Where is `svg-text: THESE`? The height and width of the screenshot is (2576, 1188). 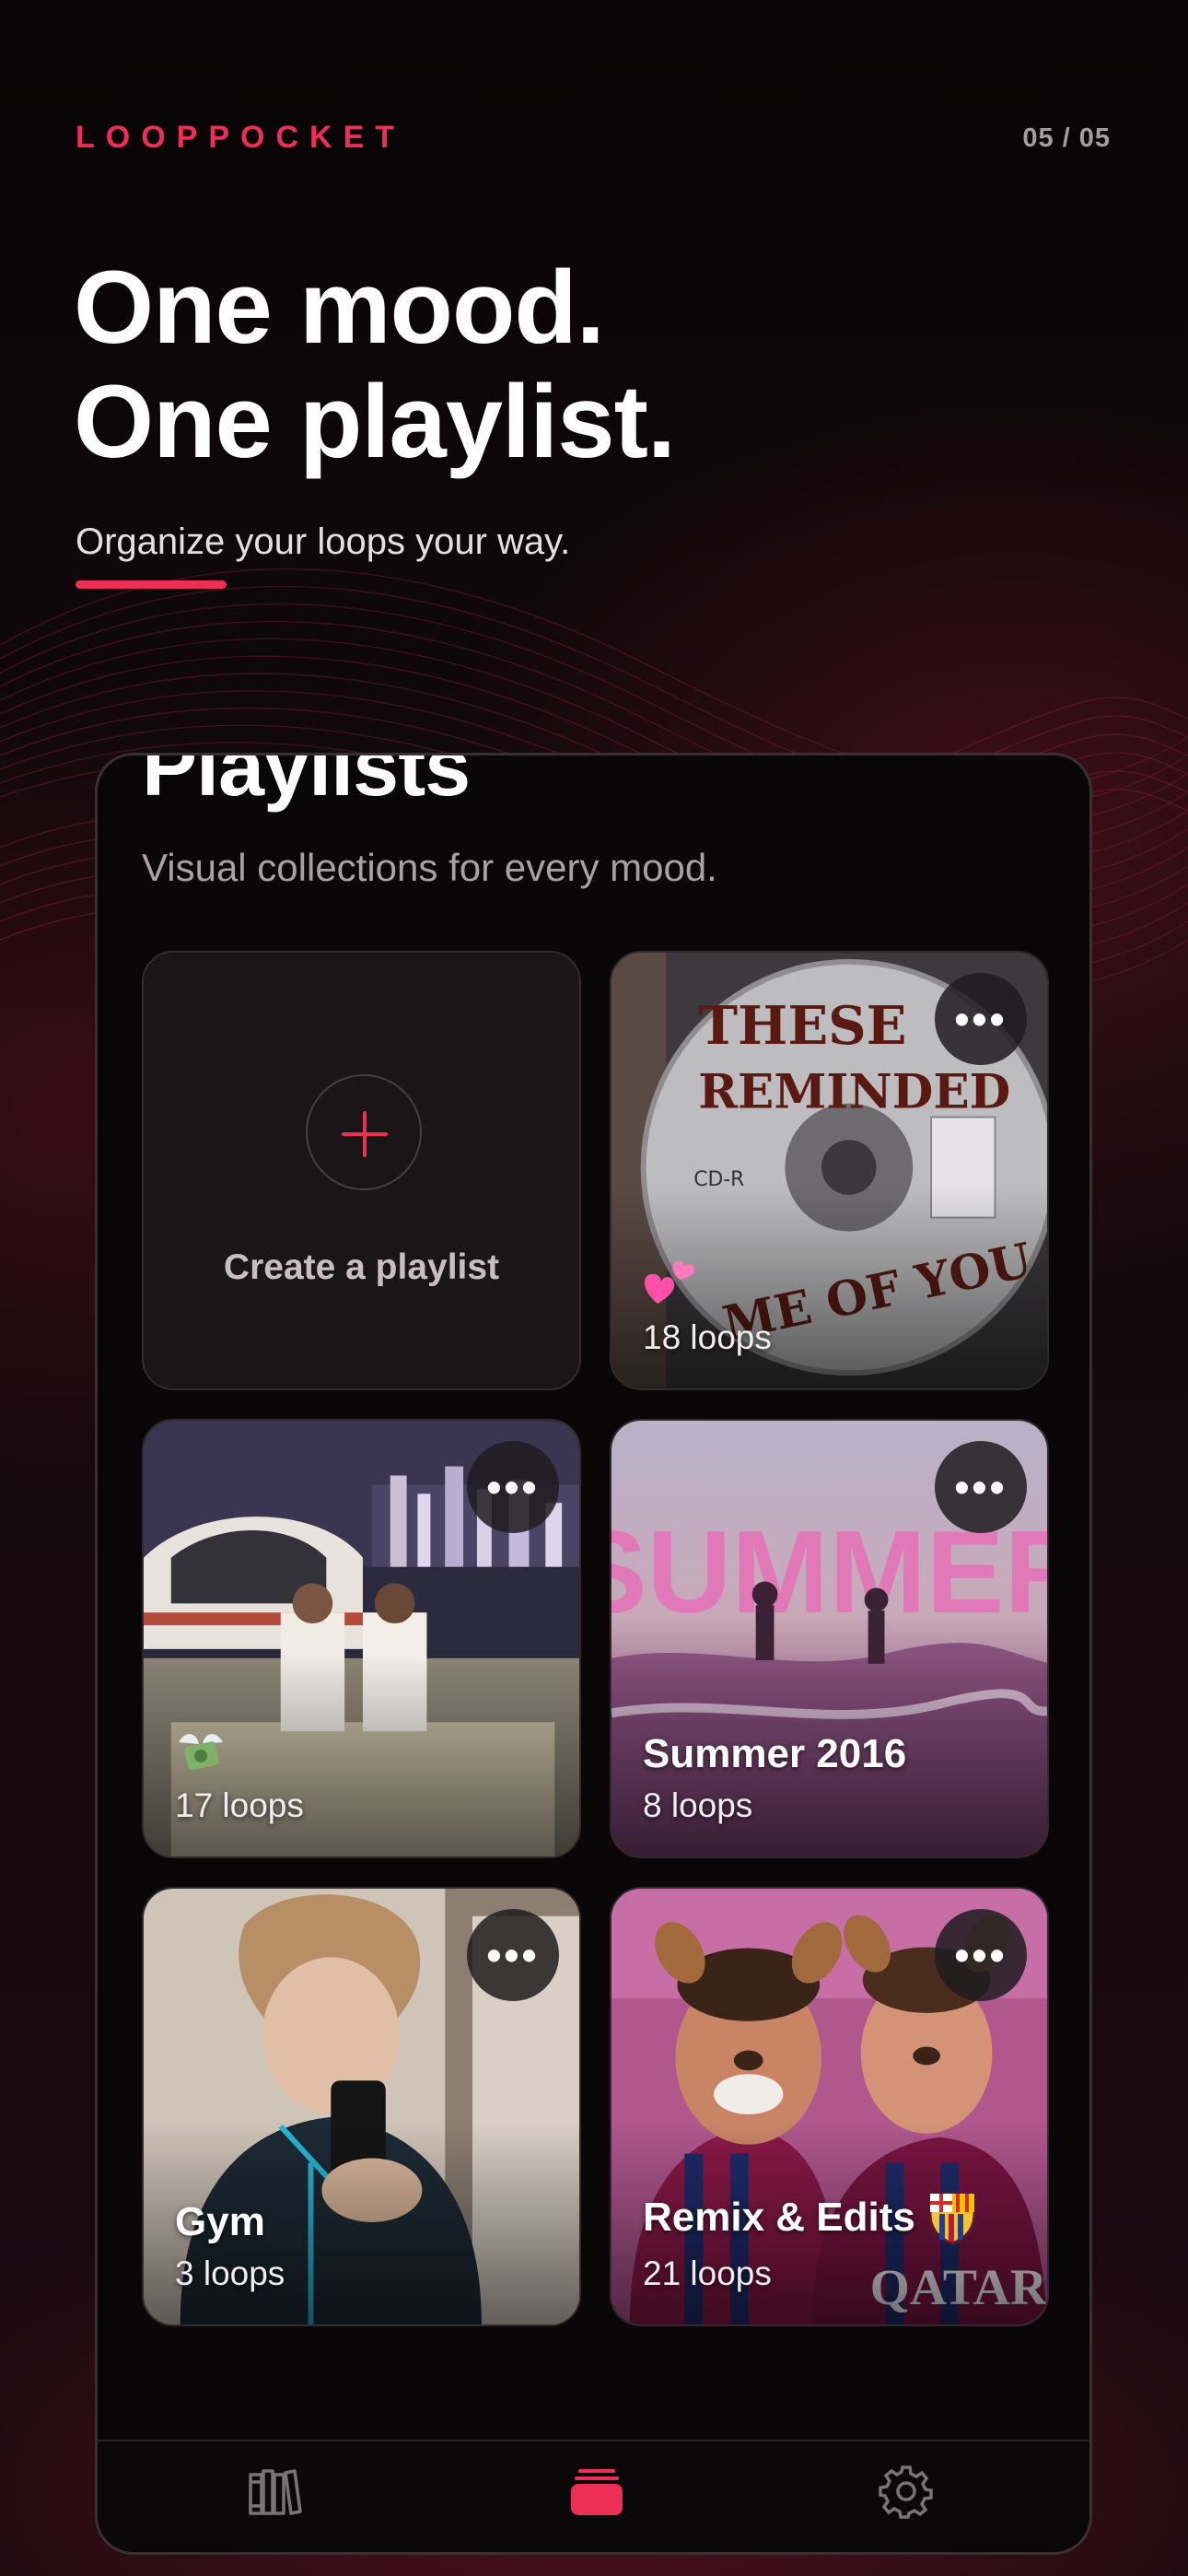 svg-text: THESE is located at coordinates (802, 1025).